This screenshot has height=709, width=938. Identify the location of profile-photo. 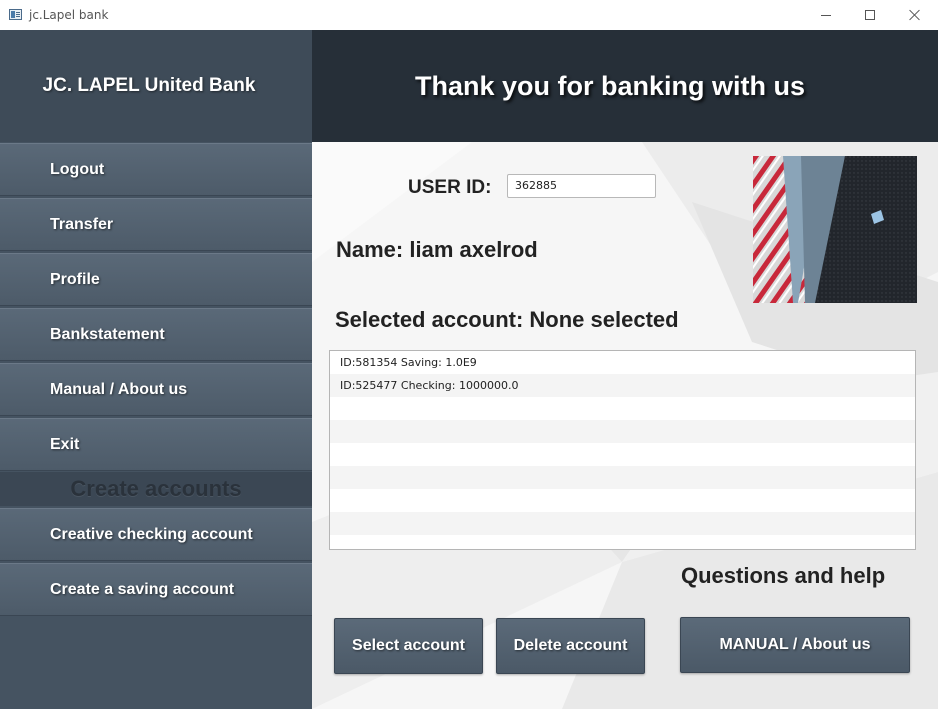
(835, 229).